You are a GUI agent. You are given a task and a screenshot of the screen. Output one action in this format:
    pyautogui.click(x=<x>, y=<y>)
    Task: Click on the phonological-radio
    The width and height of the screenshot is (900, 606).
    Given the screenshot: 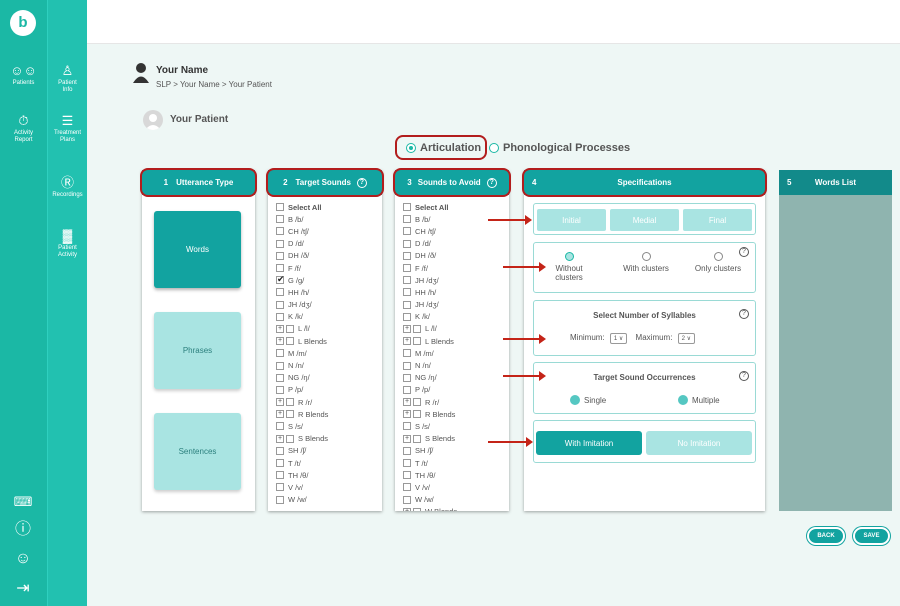 What is the action you would take?
    pyautogui.click(x=494, y=148)
    